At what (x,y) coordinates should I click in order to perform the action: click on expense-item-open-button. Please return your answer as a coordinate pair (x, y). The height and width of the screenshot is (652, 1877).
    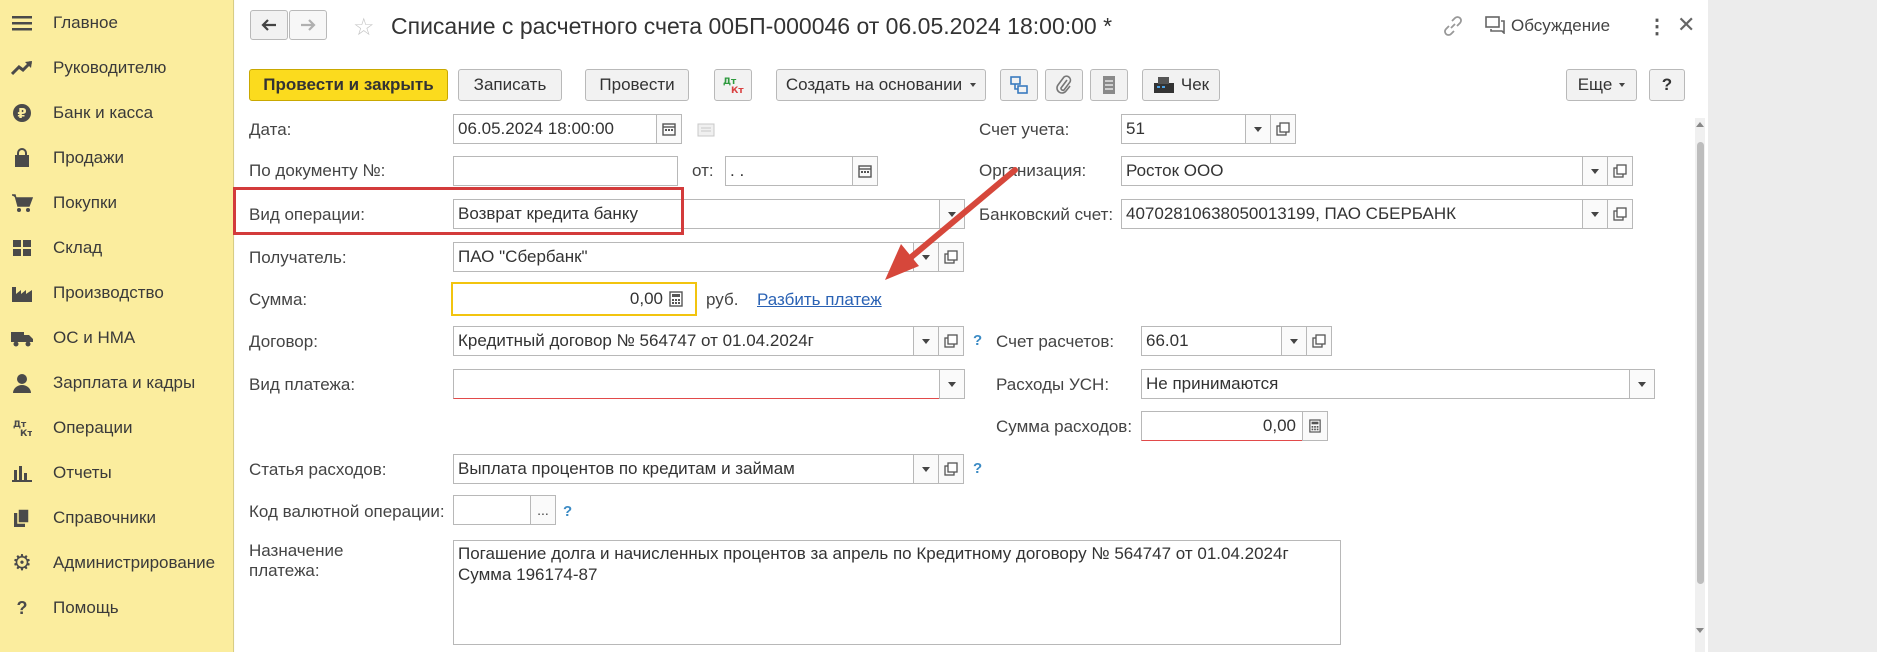
    Looking at the image, I should click on (951, 469).